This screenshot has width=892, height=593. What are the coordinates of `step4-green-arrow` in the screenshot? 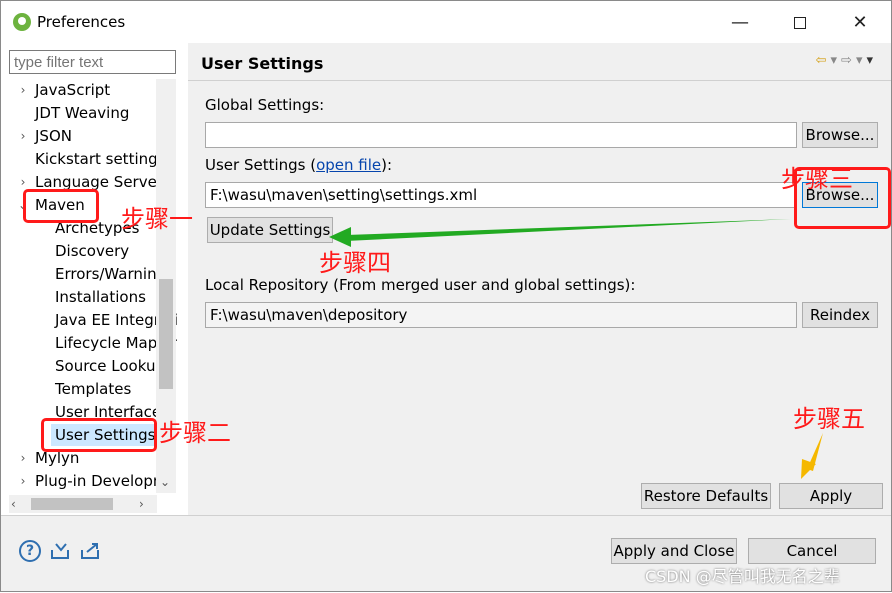 It's located at (560, 233).